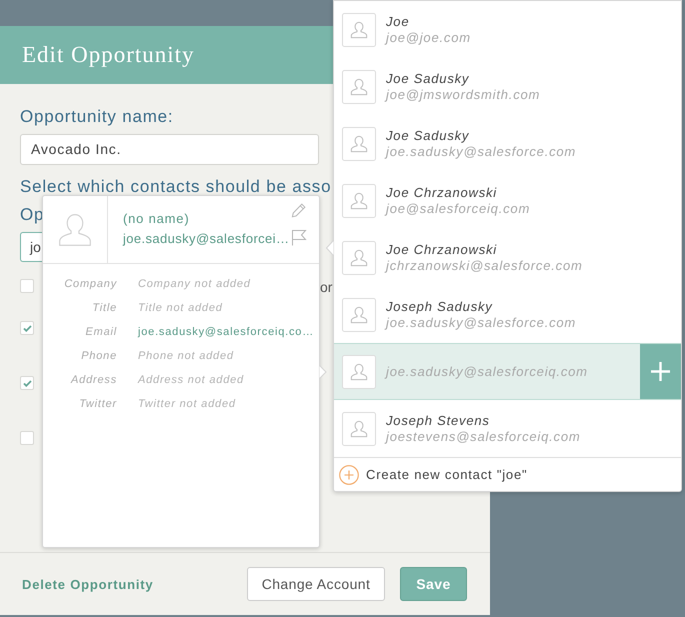  Describe the element at coordinates (180, 308) in the screenshot. I see `detail-value: Title not added` at that location.